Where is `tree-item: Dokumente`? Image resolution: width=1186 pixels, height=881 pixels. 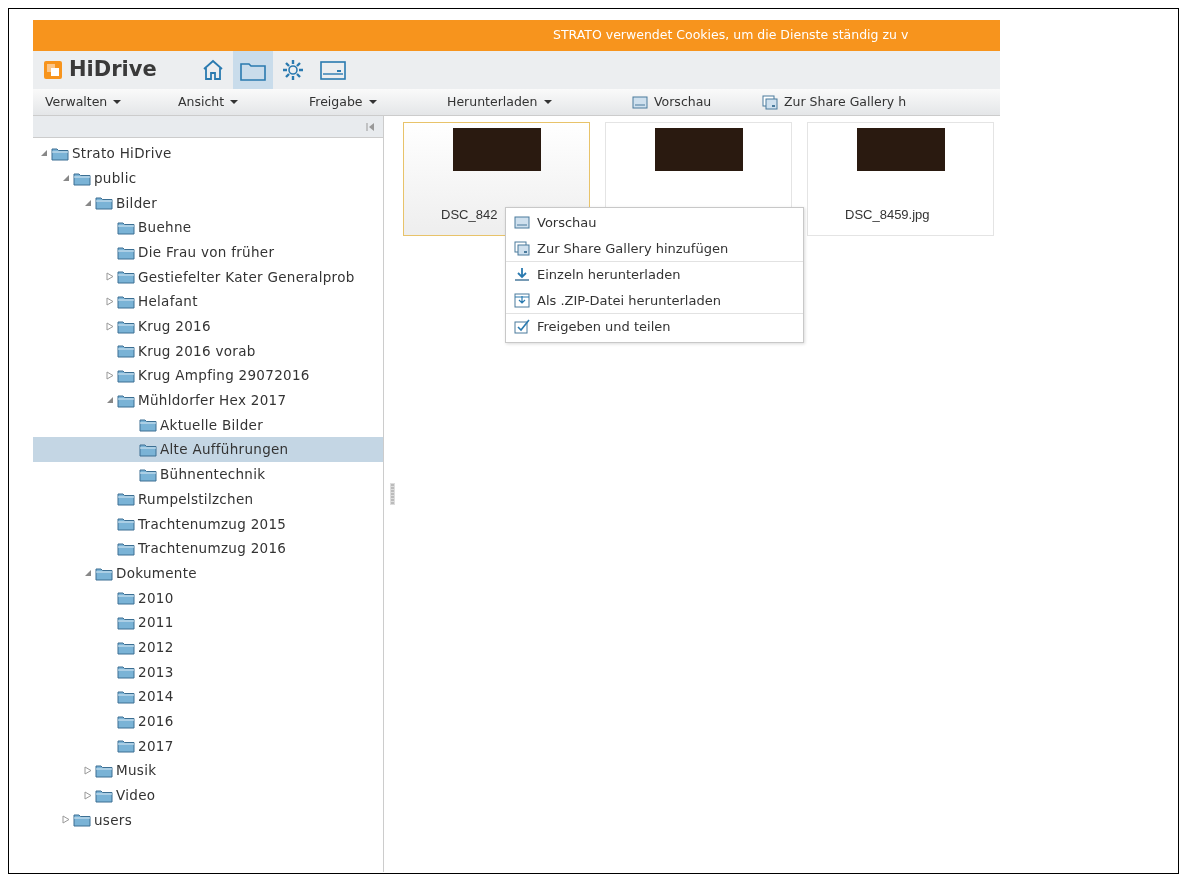
tree-item: Dokumente is located at coordinates (208, 573).